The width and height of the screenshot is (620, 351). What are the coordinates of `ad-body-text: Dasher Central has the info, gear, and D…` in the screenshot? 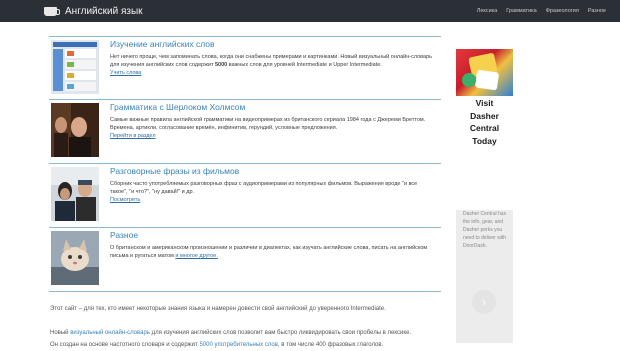 It's located at (485, 230).